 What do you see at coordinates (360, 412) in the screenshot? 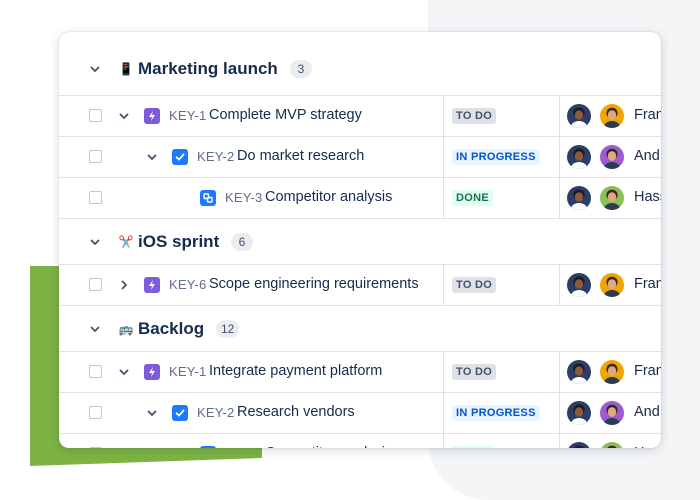
I see `issue-row: KEY-2 Research vendors IN PROGRESS And` at bounding box center [360, 412].